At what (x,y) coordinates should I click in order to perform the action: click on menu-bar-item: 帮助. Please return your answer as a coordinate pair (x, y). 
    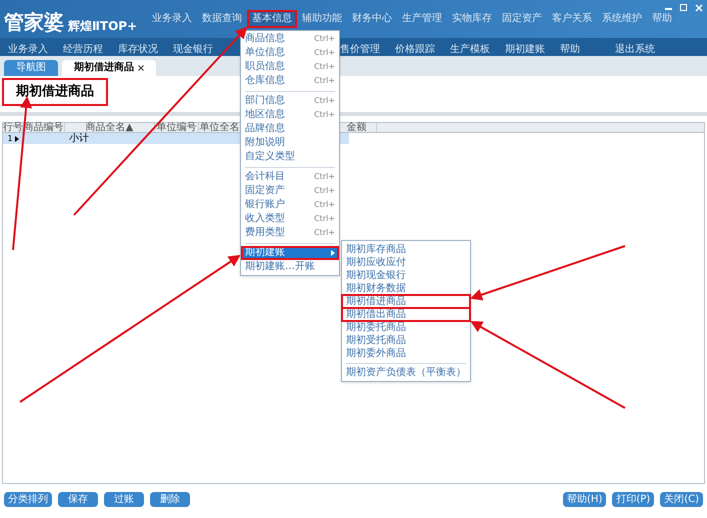
    Looking at the image, I should click on (662, 19).